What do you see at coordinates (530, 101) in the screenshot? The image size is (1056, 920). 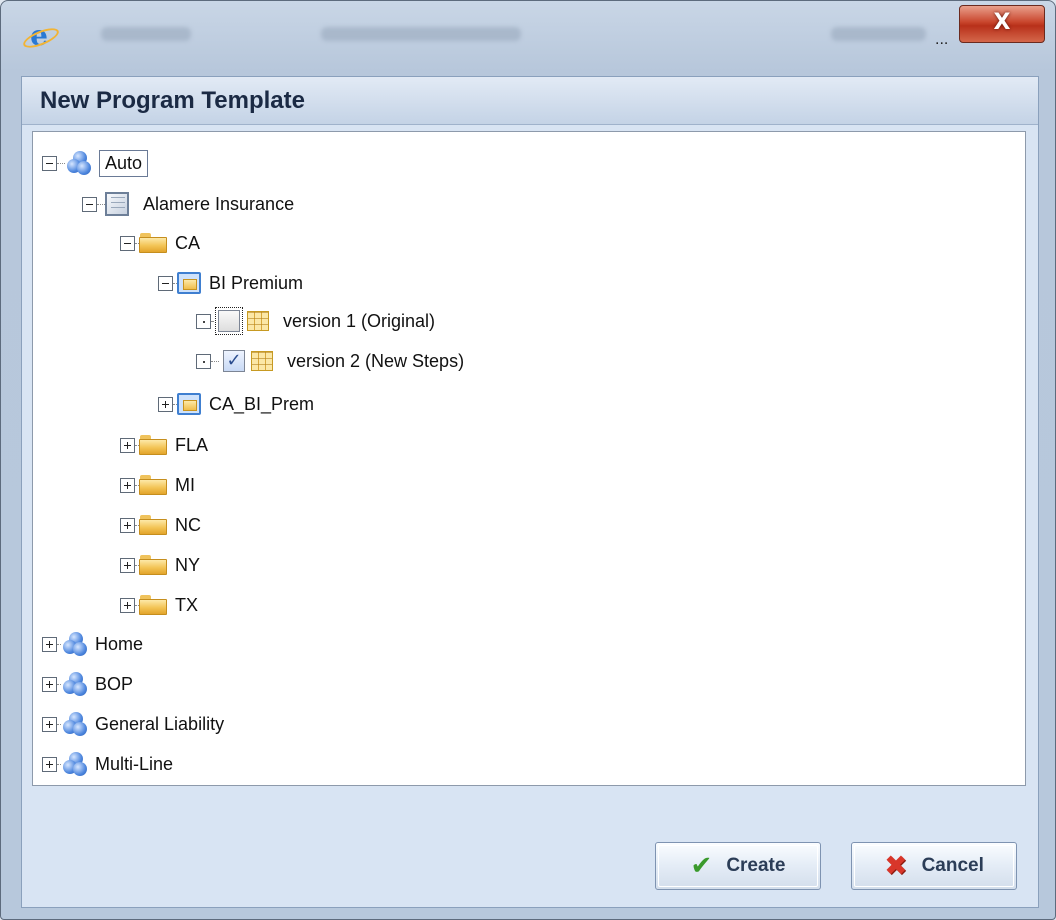 I see `dialog-title: New Program Template` at bounding box center [530, 101].